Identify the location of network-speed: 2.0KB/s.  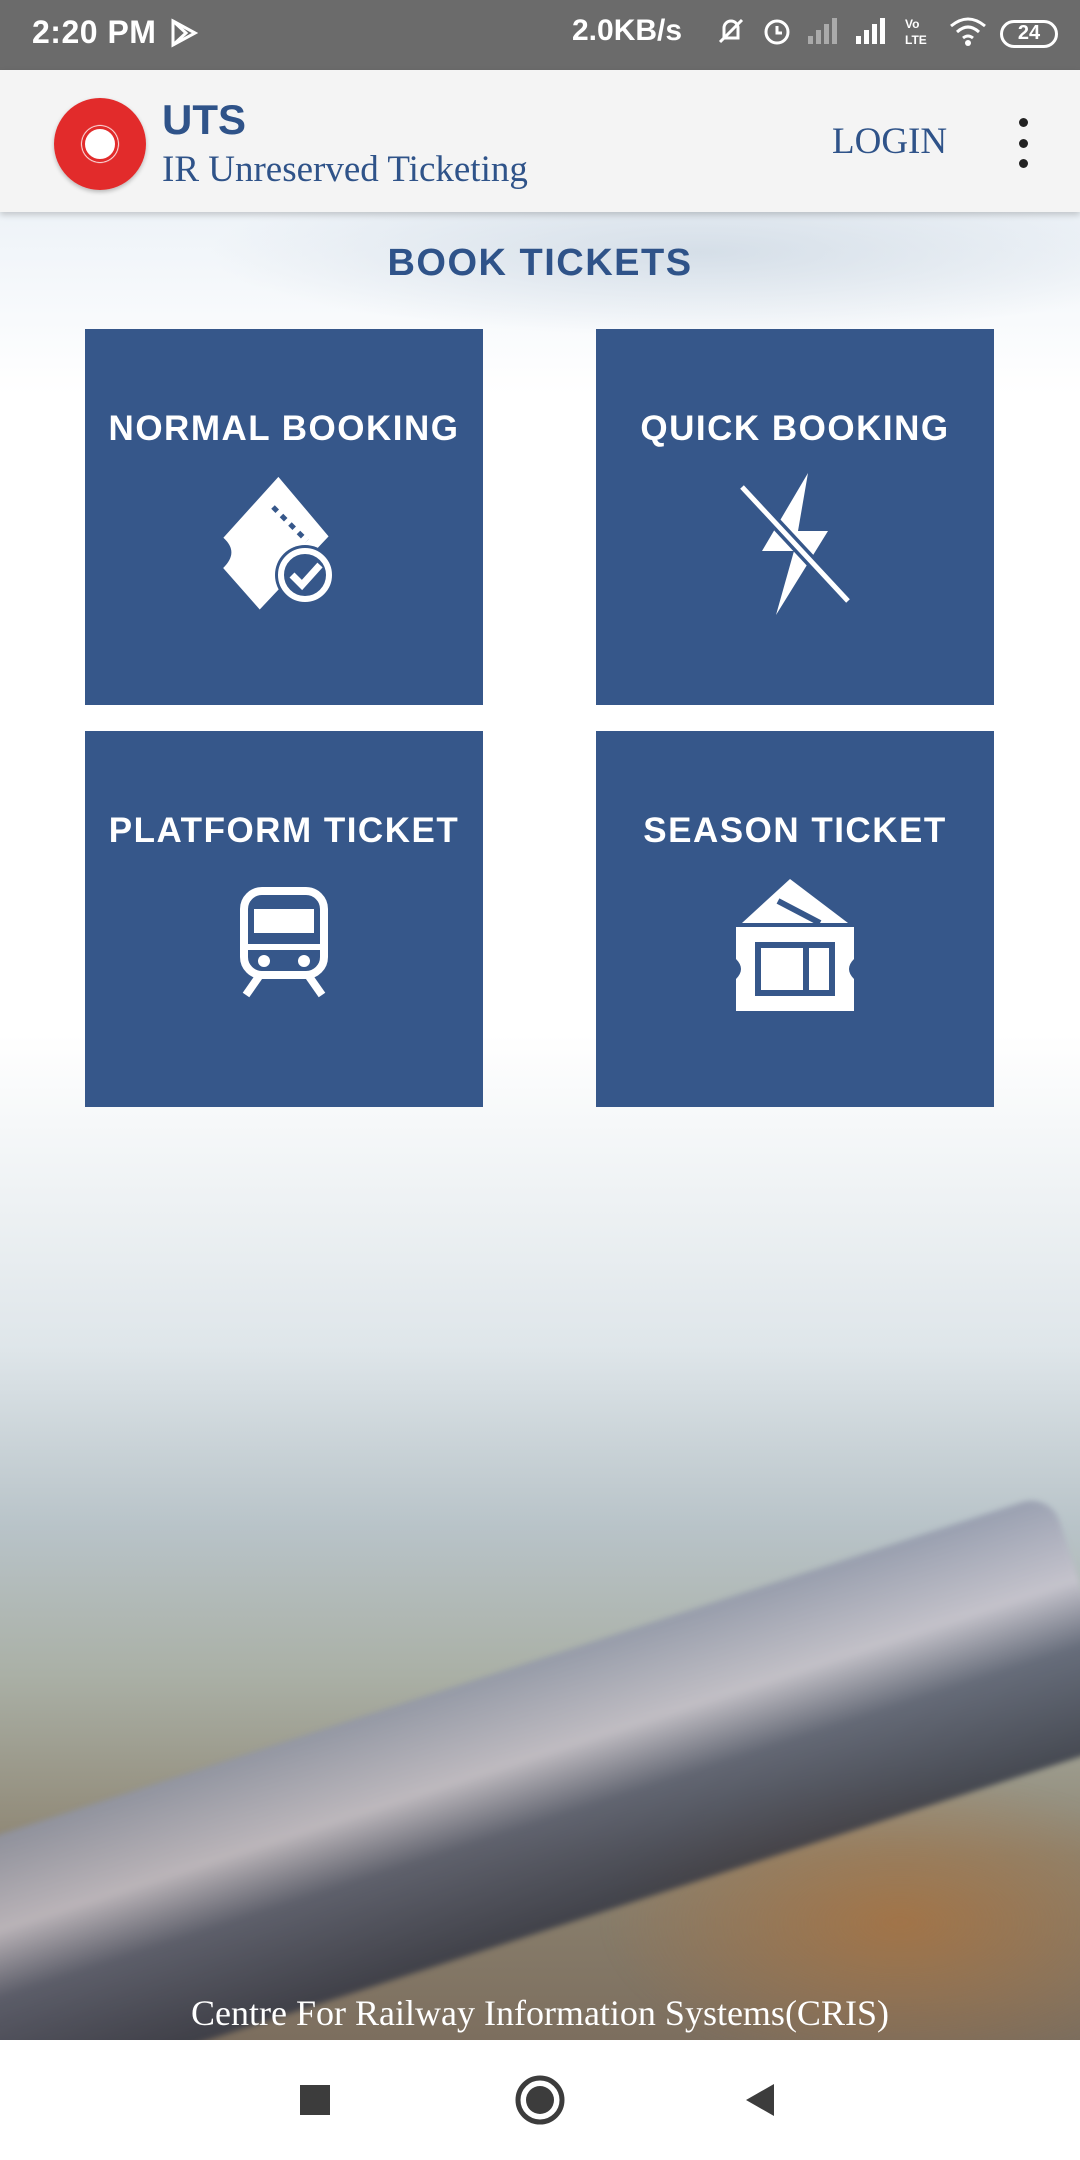
(627, 30).